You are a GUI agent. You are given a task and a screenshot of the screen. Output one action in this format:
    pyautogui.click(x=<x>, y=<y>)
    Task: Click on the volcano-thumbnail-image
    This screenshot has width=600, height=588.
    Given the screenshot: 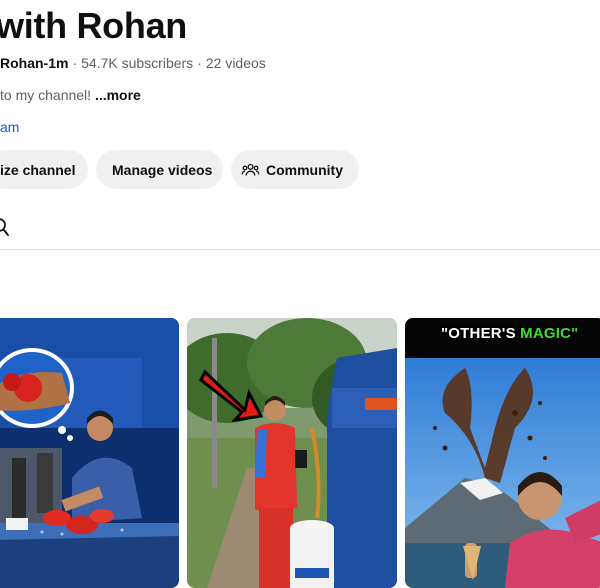 What is the action you would take?
    pyautogui.click(x=502, y=453)
    